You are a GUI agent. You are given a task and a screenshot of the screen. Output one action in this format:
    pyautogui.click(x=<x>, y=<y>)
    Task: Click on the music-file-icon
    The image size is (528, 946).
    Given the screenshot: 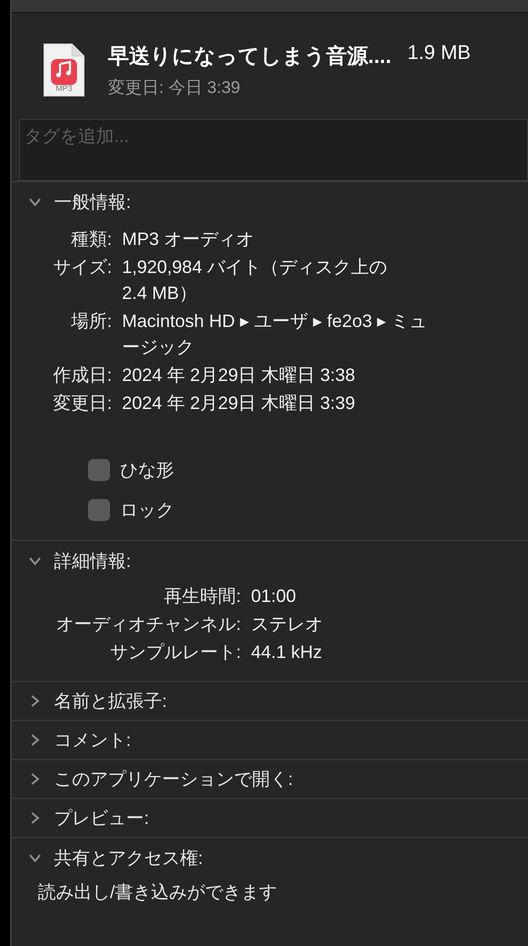 What is the action you would take?
    pyautogui.click(x=64, y=70)
    